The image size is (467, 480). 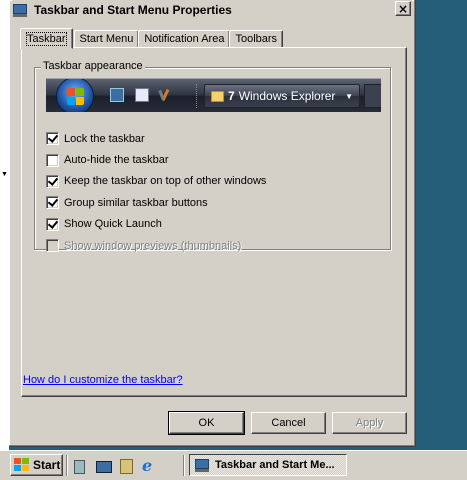 I want to click on taskbar-preview-image: 7 Windows Explorer ▼, so click(x=213, y=95).